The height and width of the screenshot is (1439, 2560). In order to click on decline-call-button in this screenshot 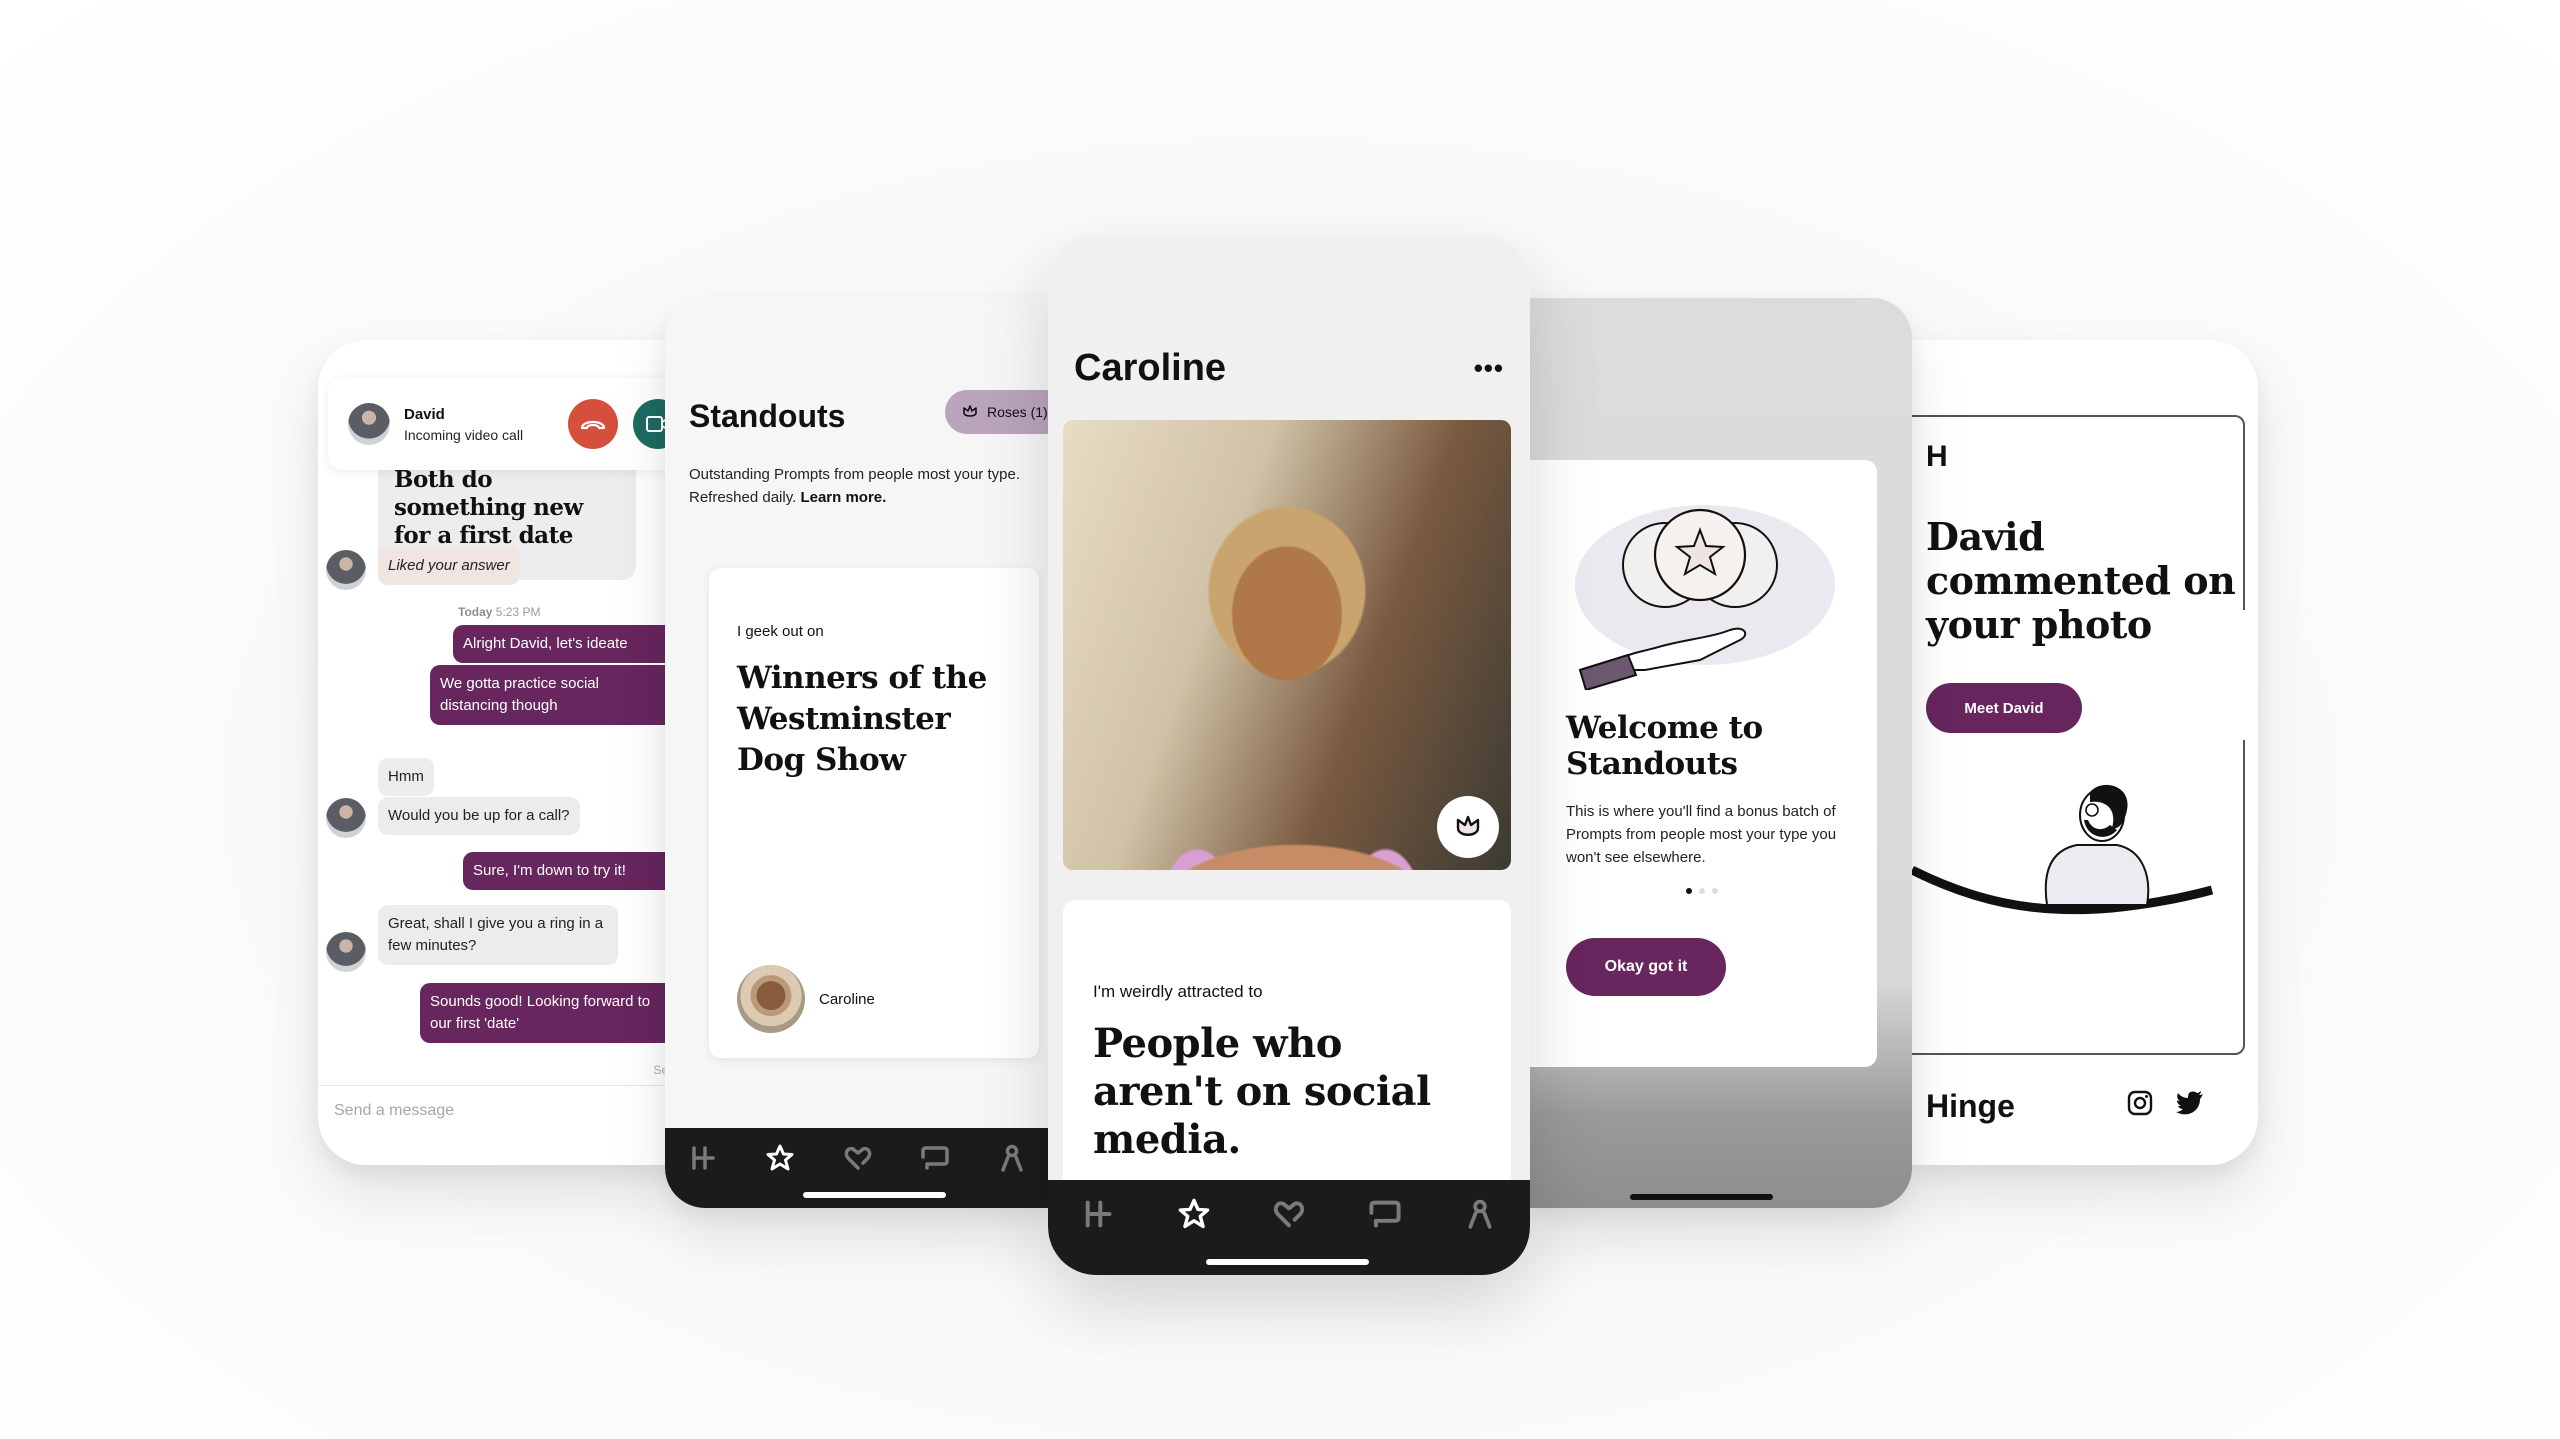, I will do `click(593, 424)`.